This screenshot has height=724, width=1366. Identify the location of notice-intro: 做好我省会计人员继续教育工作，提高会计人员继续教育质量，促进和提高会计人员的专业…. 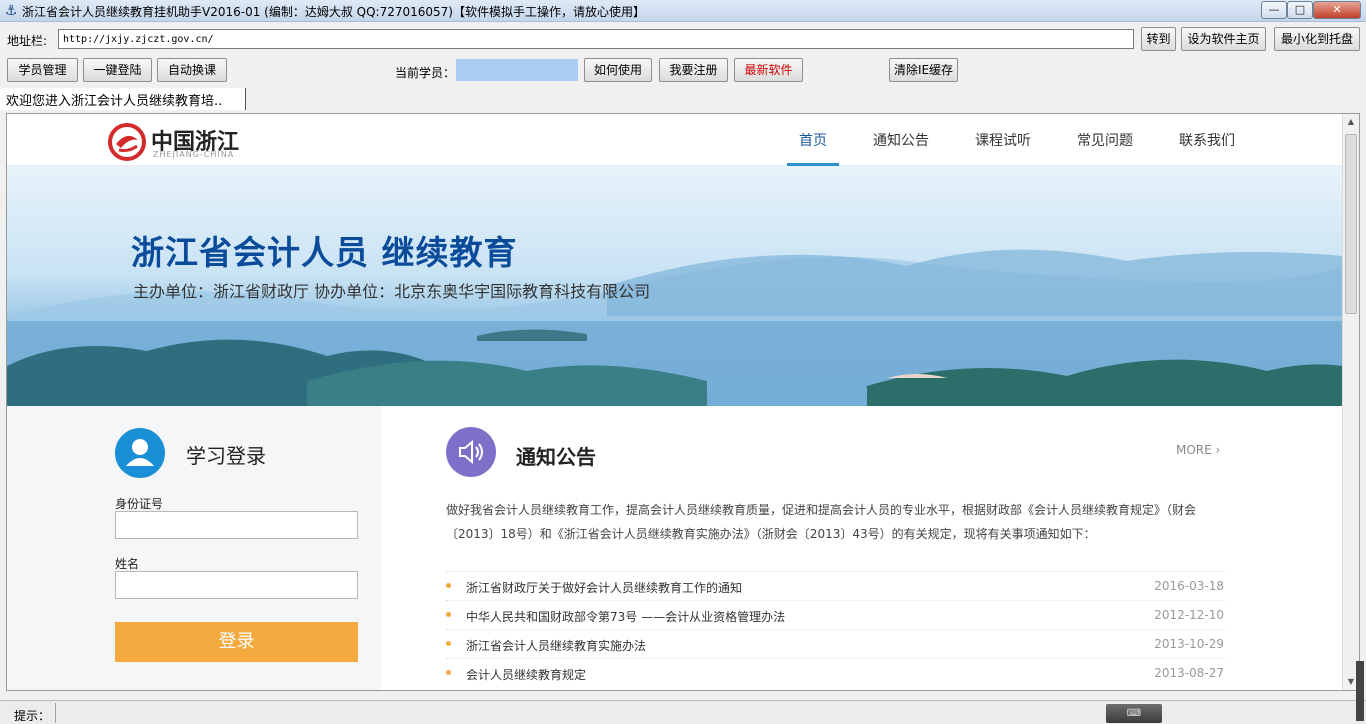
(821, 522).